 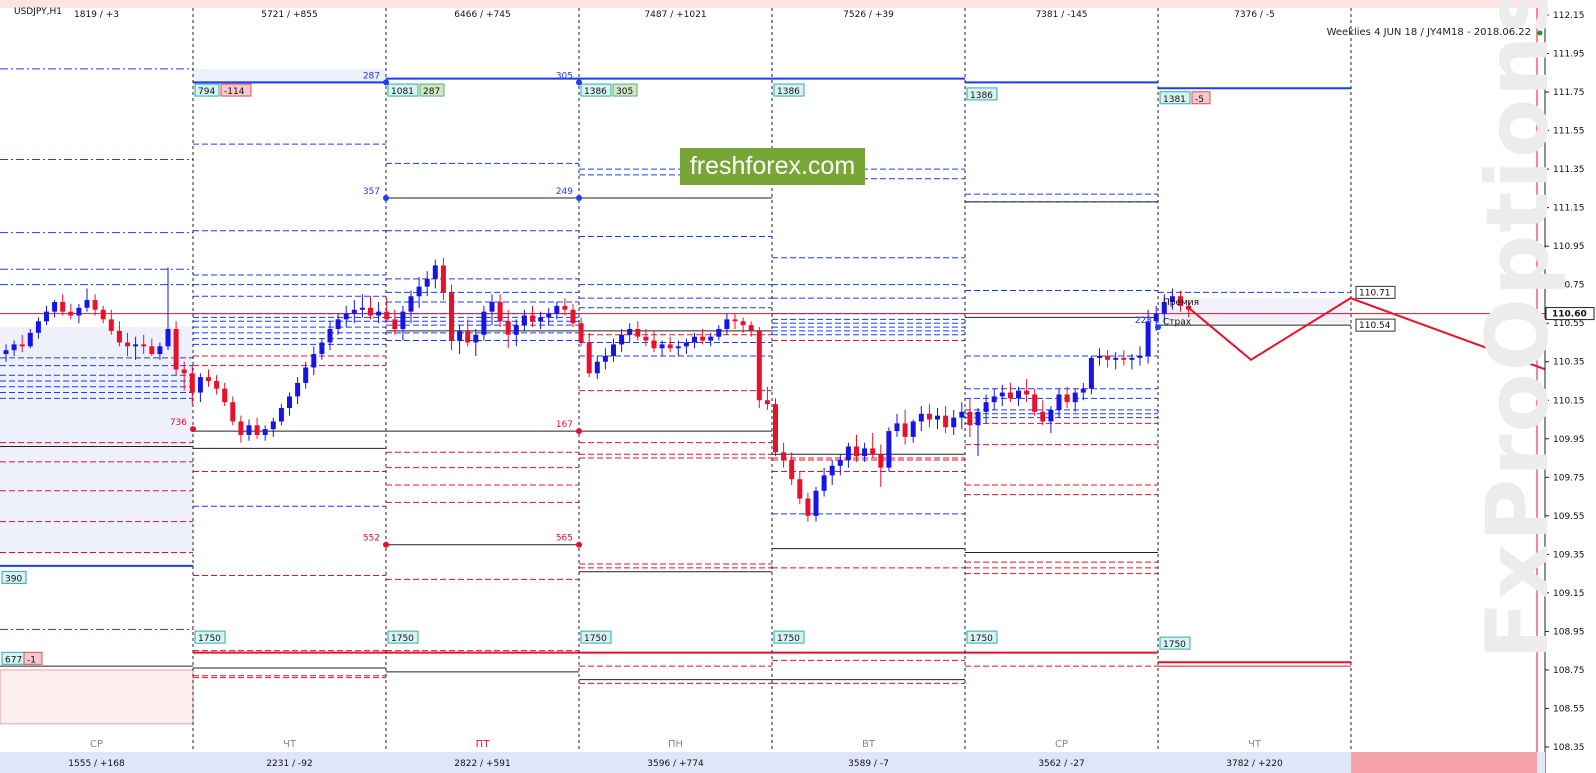 What do you see at coordinates (31, 660) in the screenshot?
I see `left-bottom-change: -1` at bounding box center [31, 660].